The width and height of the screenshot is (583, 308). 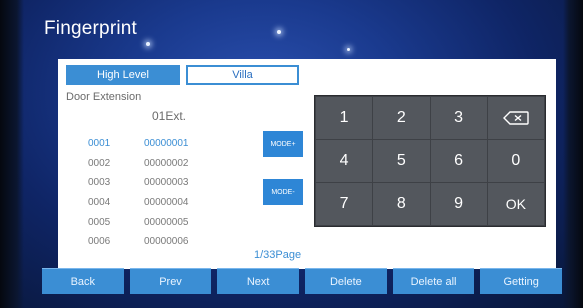 What do you see at coordinates (433, 281) in the screenshot?
I see `delete-all-button: Delete all` at bounding box center [433, 281].